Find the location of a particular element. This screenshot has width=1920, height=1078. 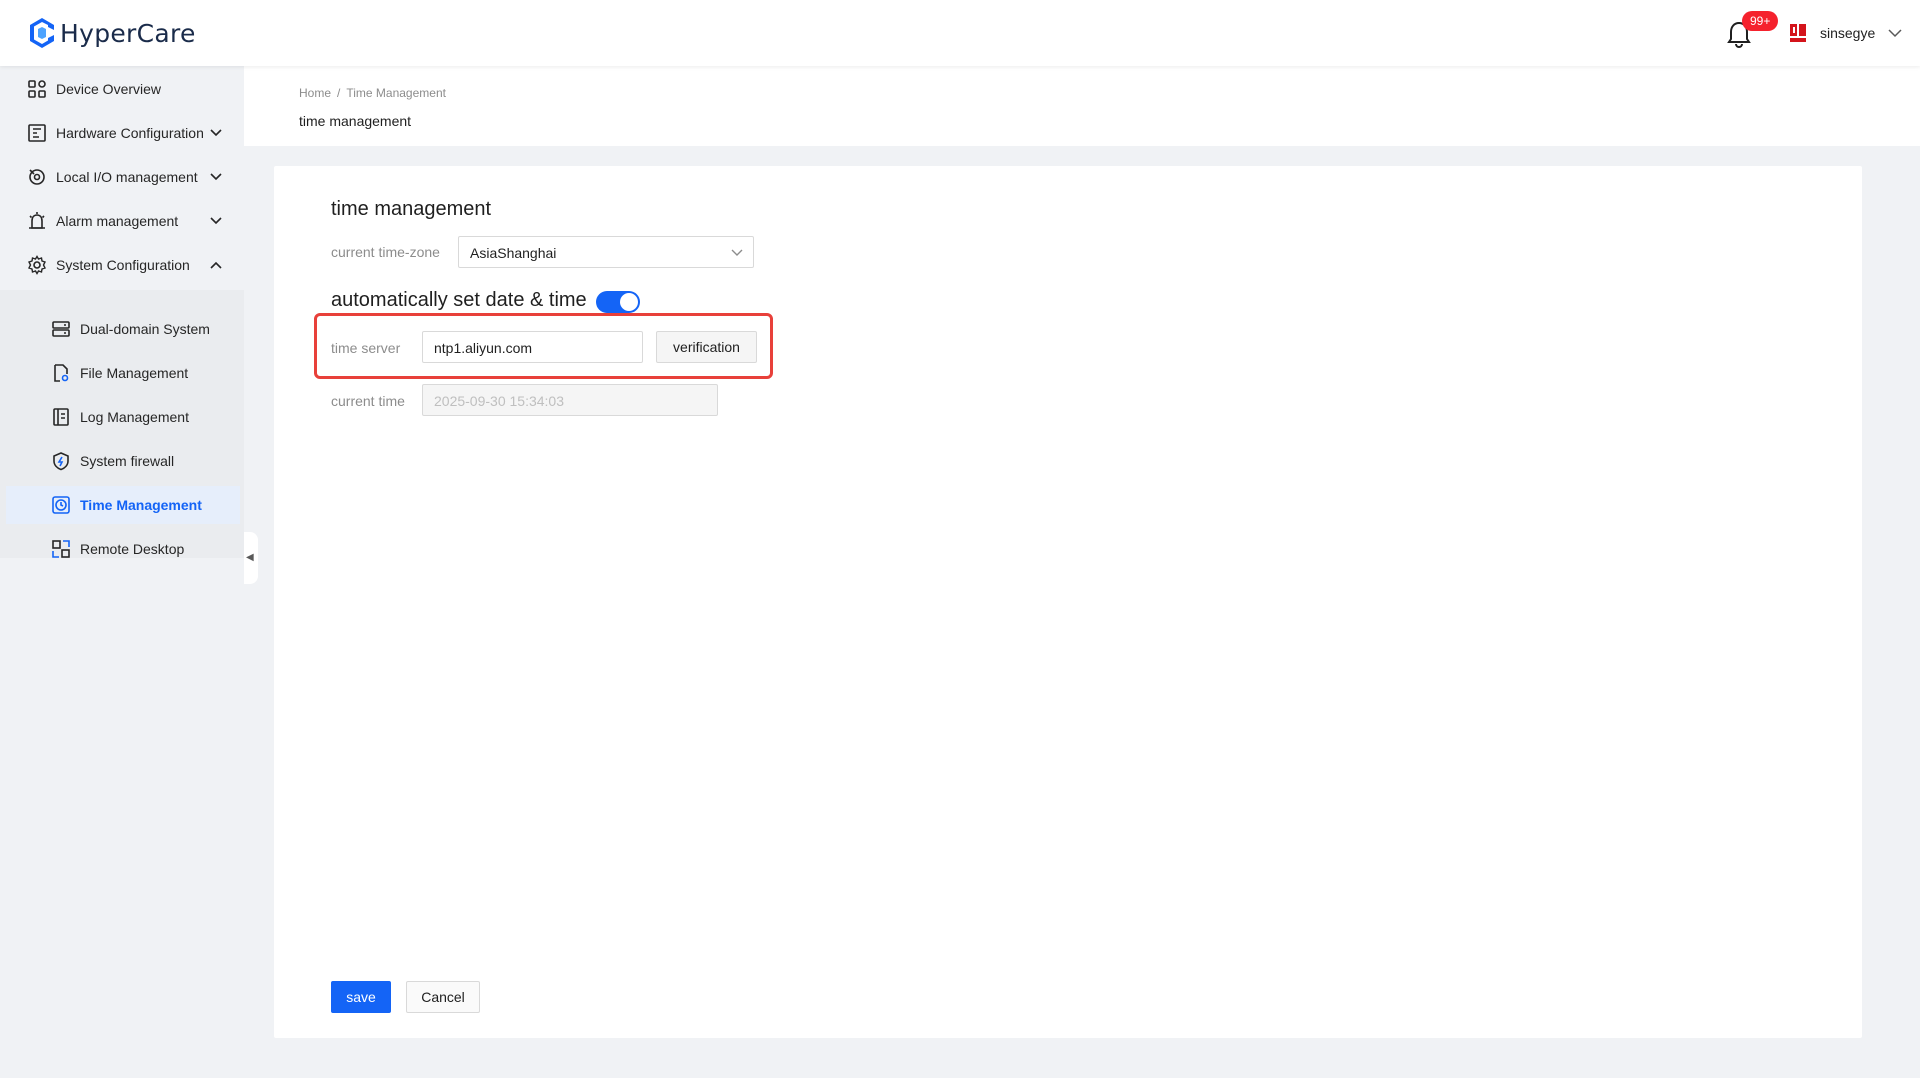

caret-left-icon: ◀ is located at coordinates (250, 557).